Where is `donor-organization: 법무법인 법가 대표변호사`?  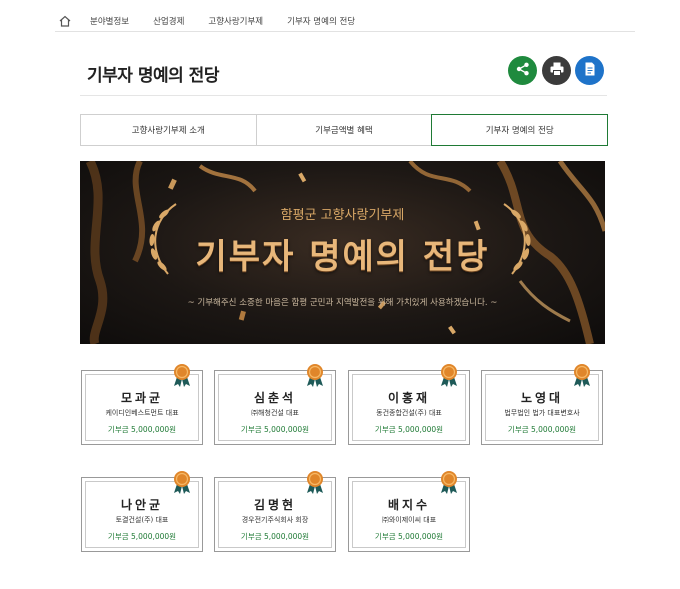
donor-organization: 법무법인 법가 대표변호사 is located at coordinates (542, 413).